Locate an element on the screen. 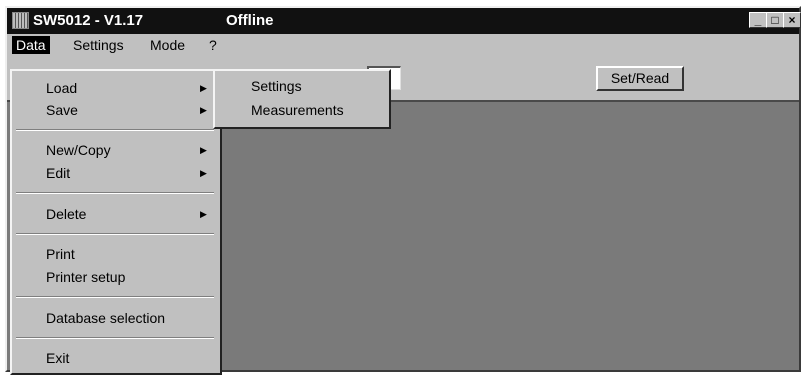  menu-mode: Mode is located at coordinates (167, 45).